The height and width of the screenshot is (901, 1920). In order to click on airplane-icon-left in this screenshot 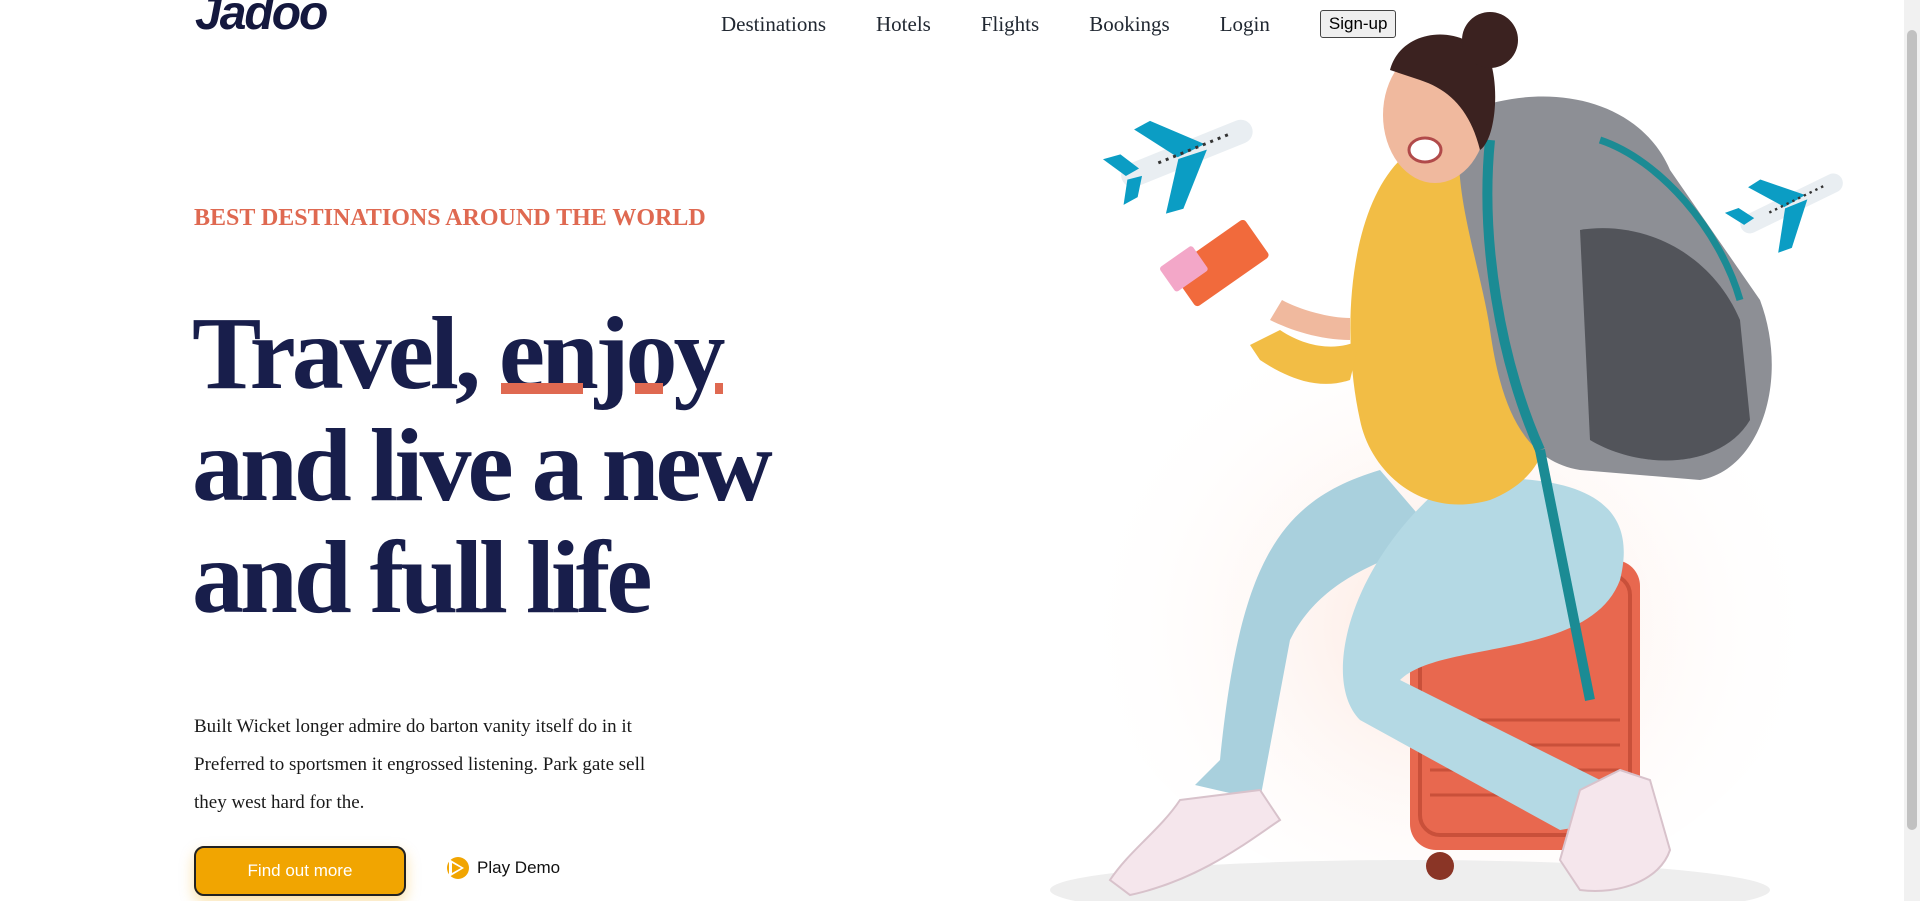, I will do `click(1177, 166)`.